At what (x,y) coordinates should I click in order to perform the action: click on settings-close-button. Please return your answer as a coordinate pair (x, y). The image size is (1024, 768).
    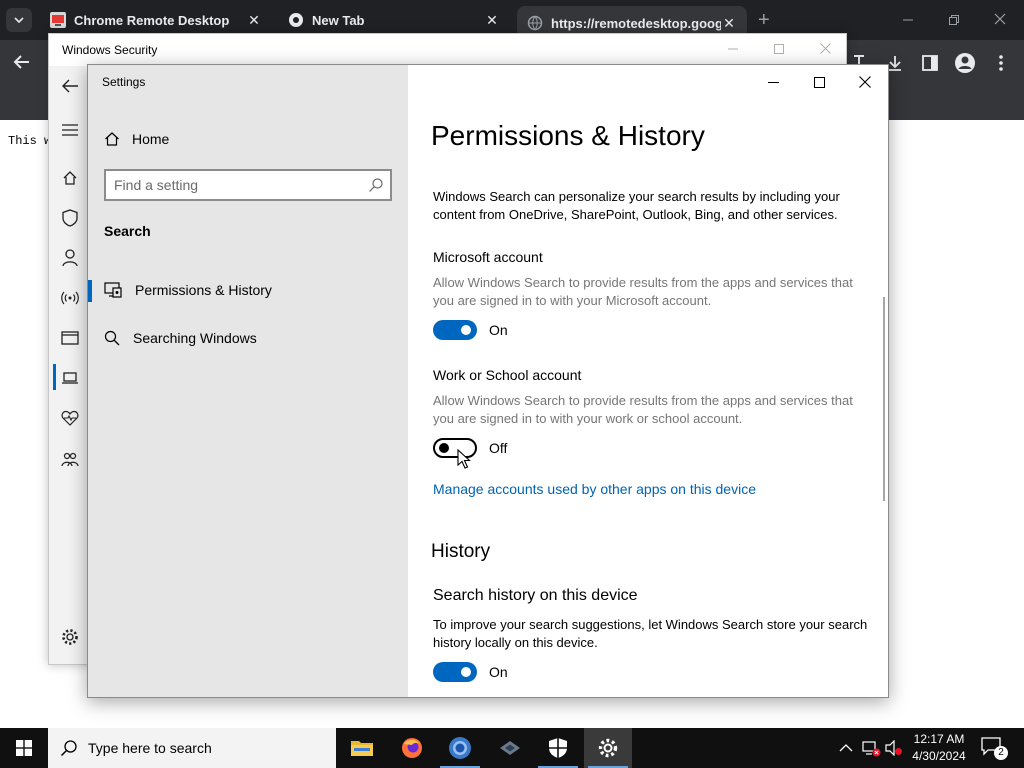
    Looking at the image, I should click on (865, 82).